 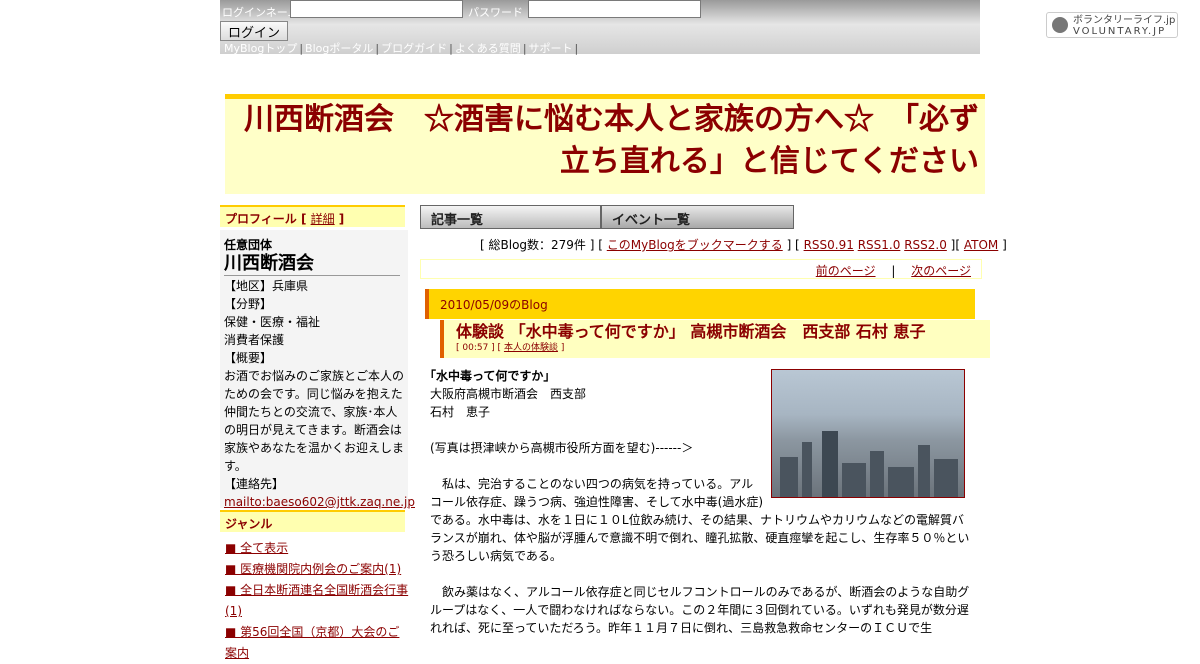 What do you see at coordinates (717, 332) in the screenshot?
I see `post-title: 体験談 「水中毒って何ですか」 高槻市断酒会 西支部 石村 恵子` at bounding box center [717, 332].